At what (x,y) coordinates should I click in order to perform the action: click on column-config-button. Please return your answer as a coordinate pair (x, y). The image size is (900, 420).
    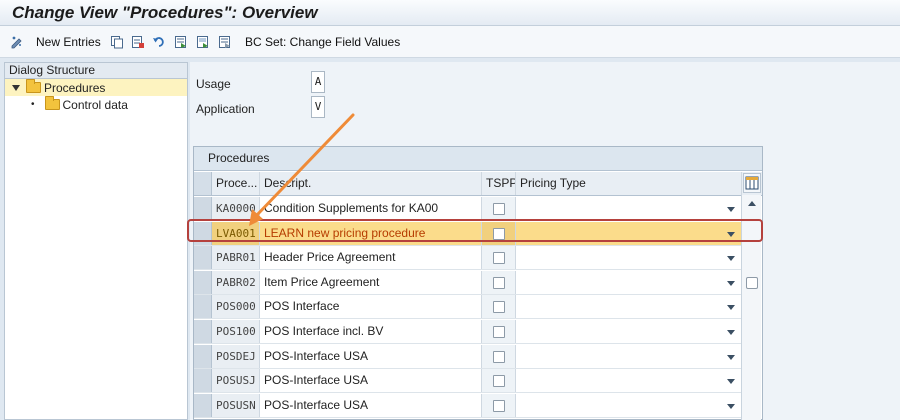
    Looking at the image, I should click on (752, 183).